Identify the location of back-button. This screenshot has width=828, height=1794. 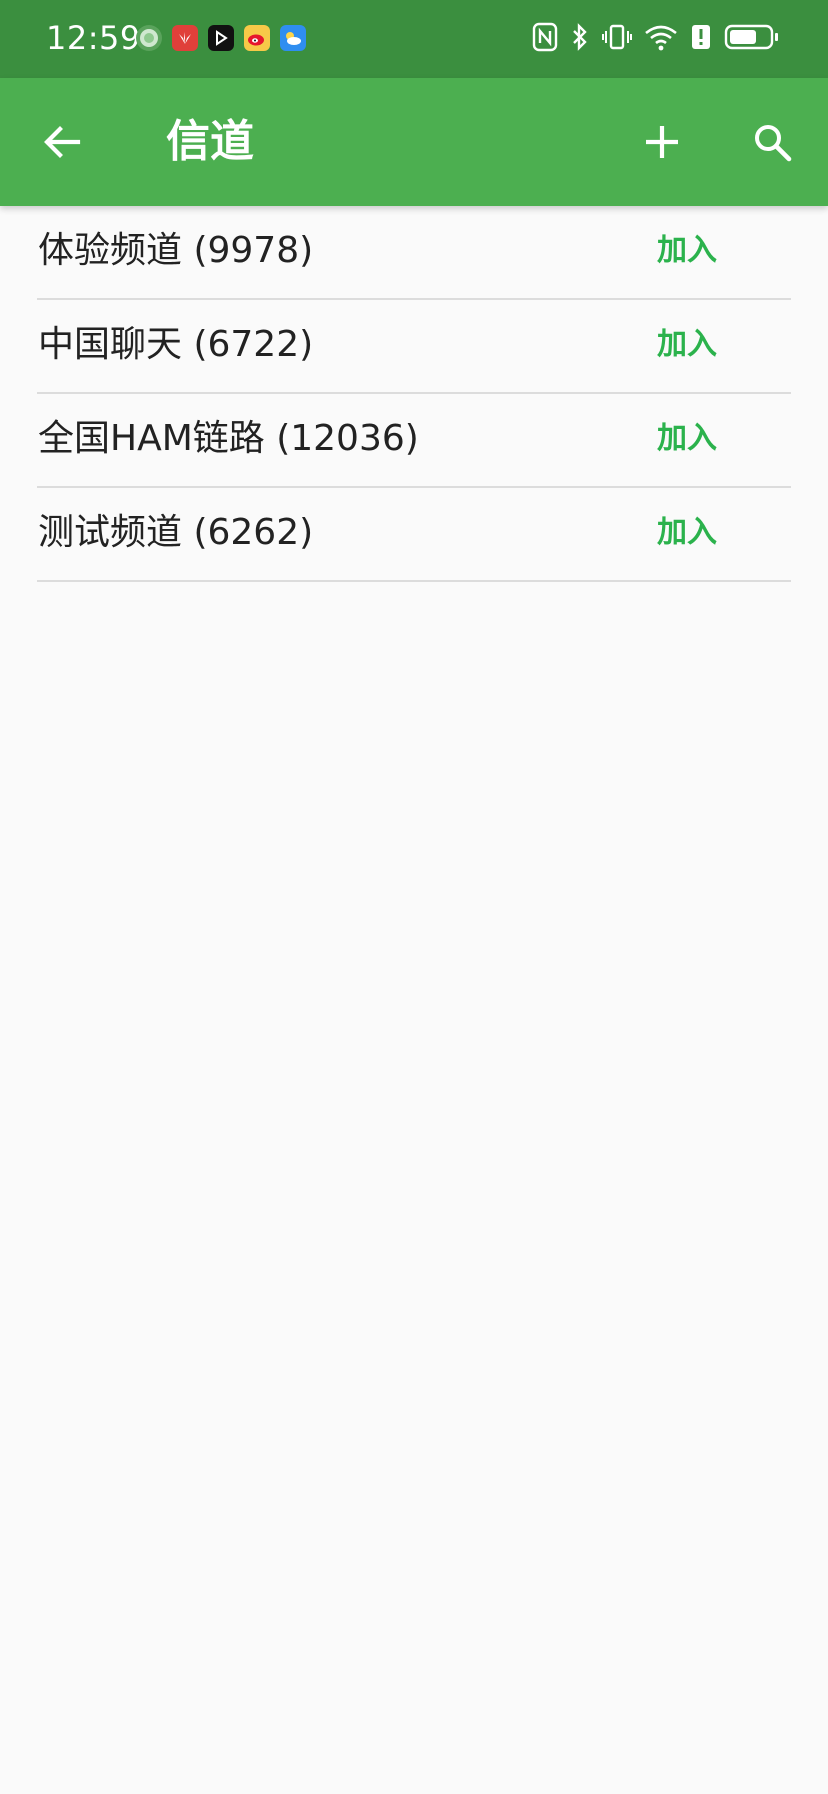
(62, 142).